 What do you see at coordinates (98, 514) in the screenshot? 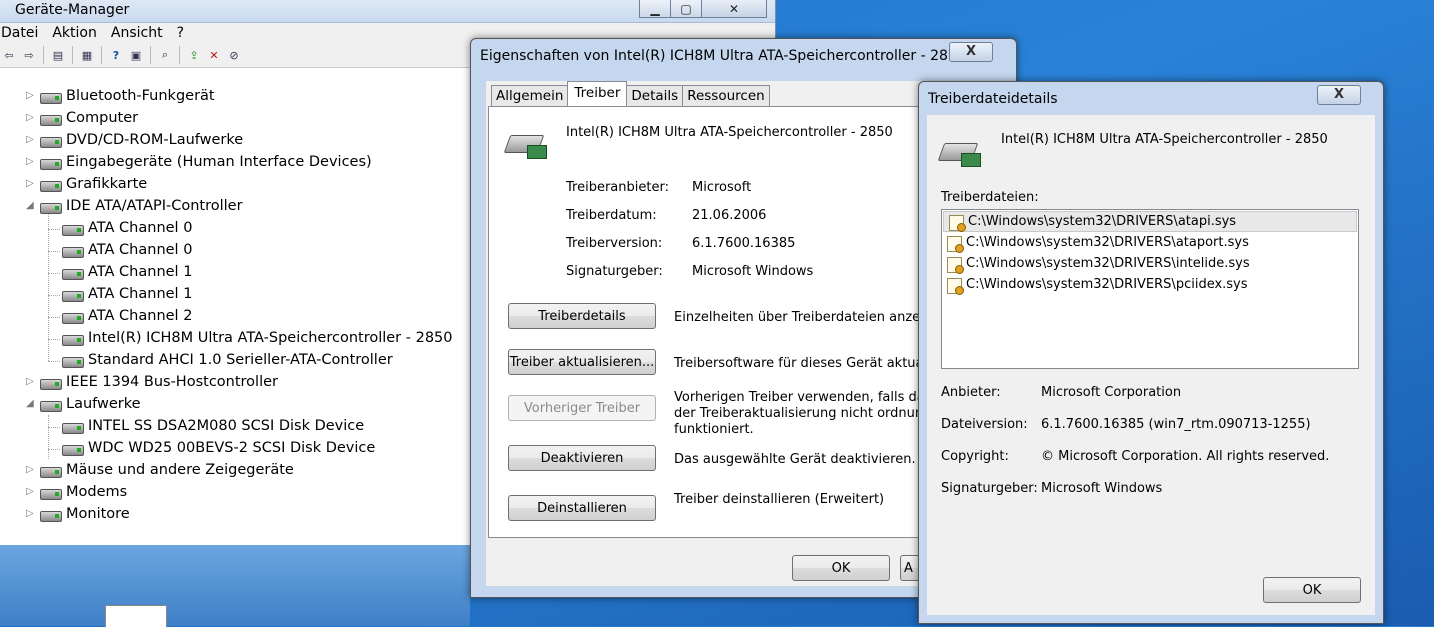
I see `tree-item-label: Monitore` at bounding box center [98, 514].